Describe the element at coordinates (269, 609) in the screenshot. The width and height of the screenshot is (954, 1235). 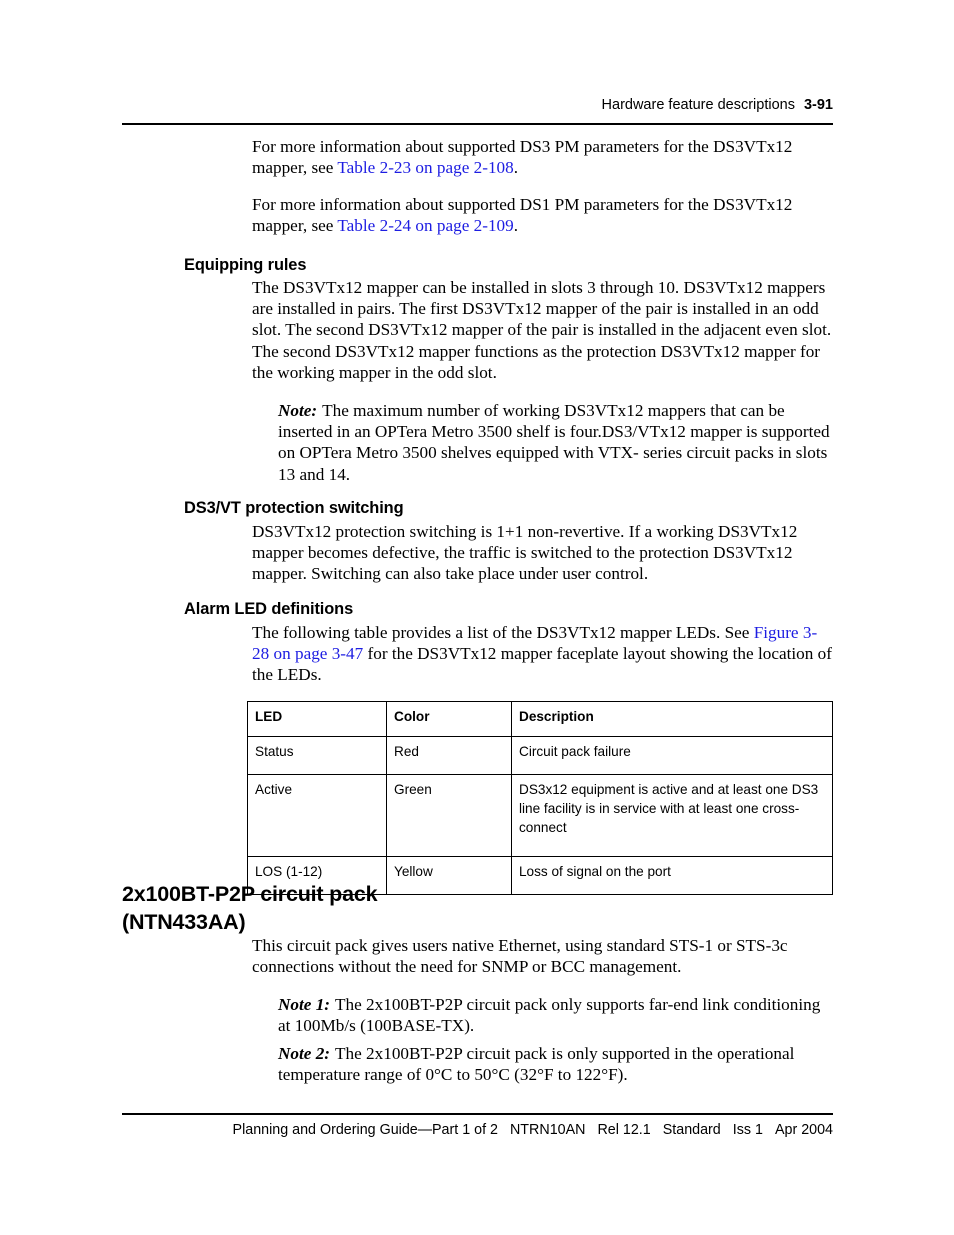
I see `heading-alarm-led-definitions: Alarm LED definitions` at that location.